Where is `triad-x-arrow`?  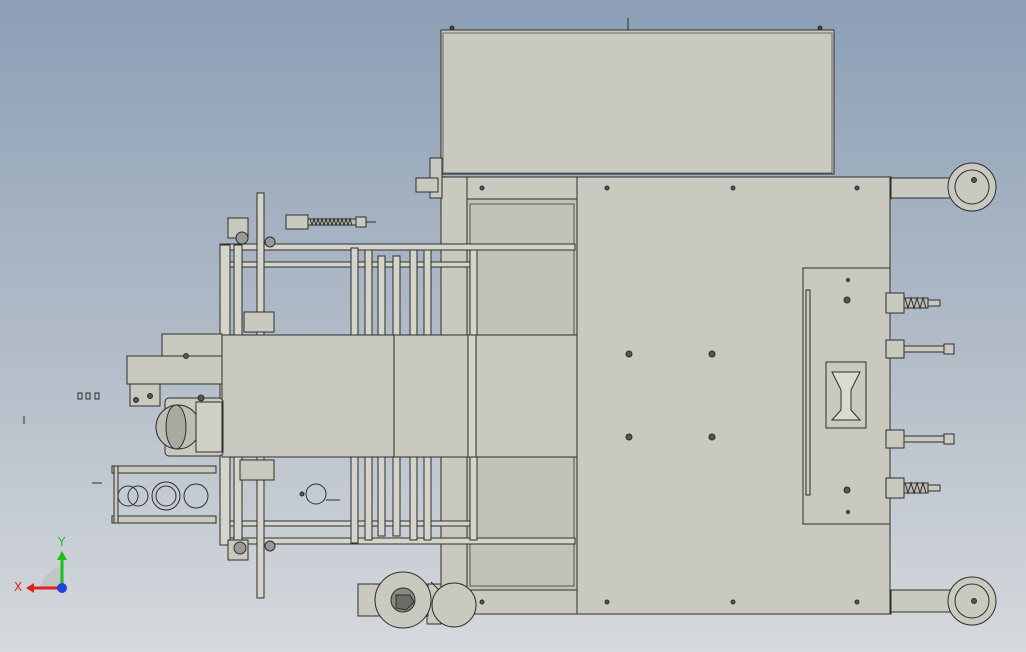
triad-x-arrow is located at coordinates (30, 588).